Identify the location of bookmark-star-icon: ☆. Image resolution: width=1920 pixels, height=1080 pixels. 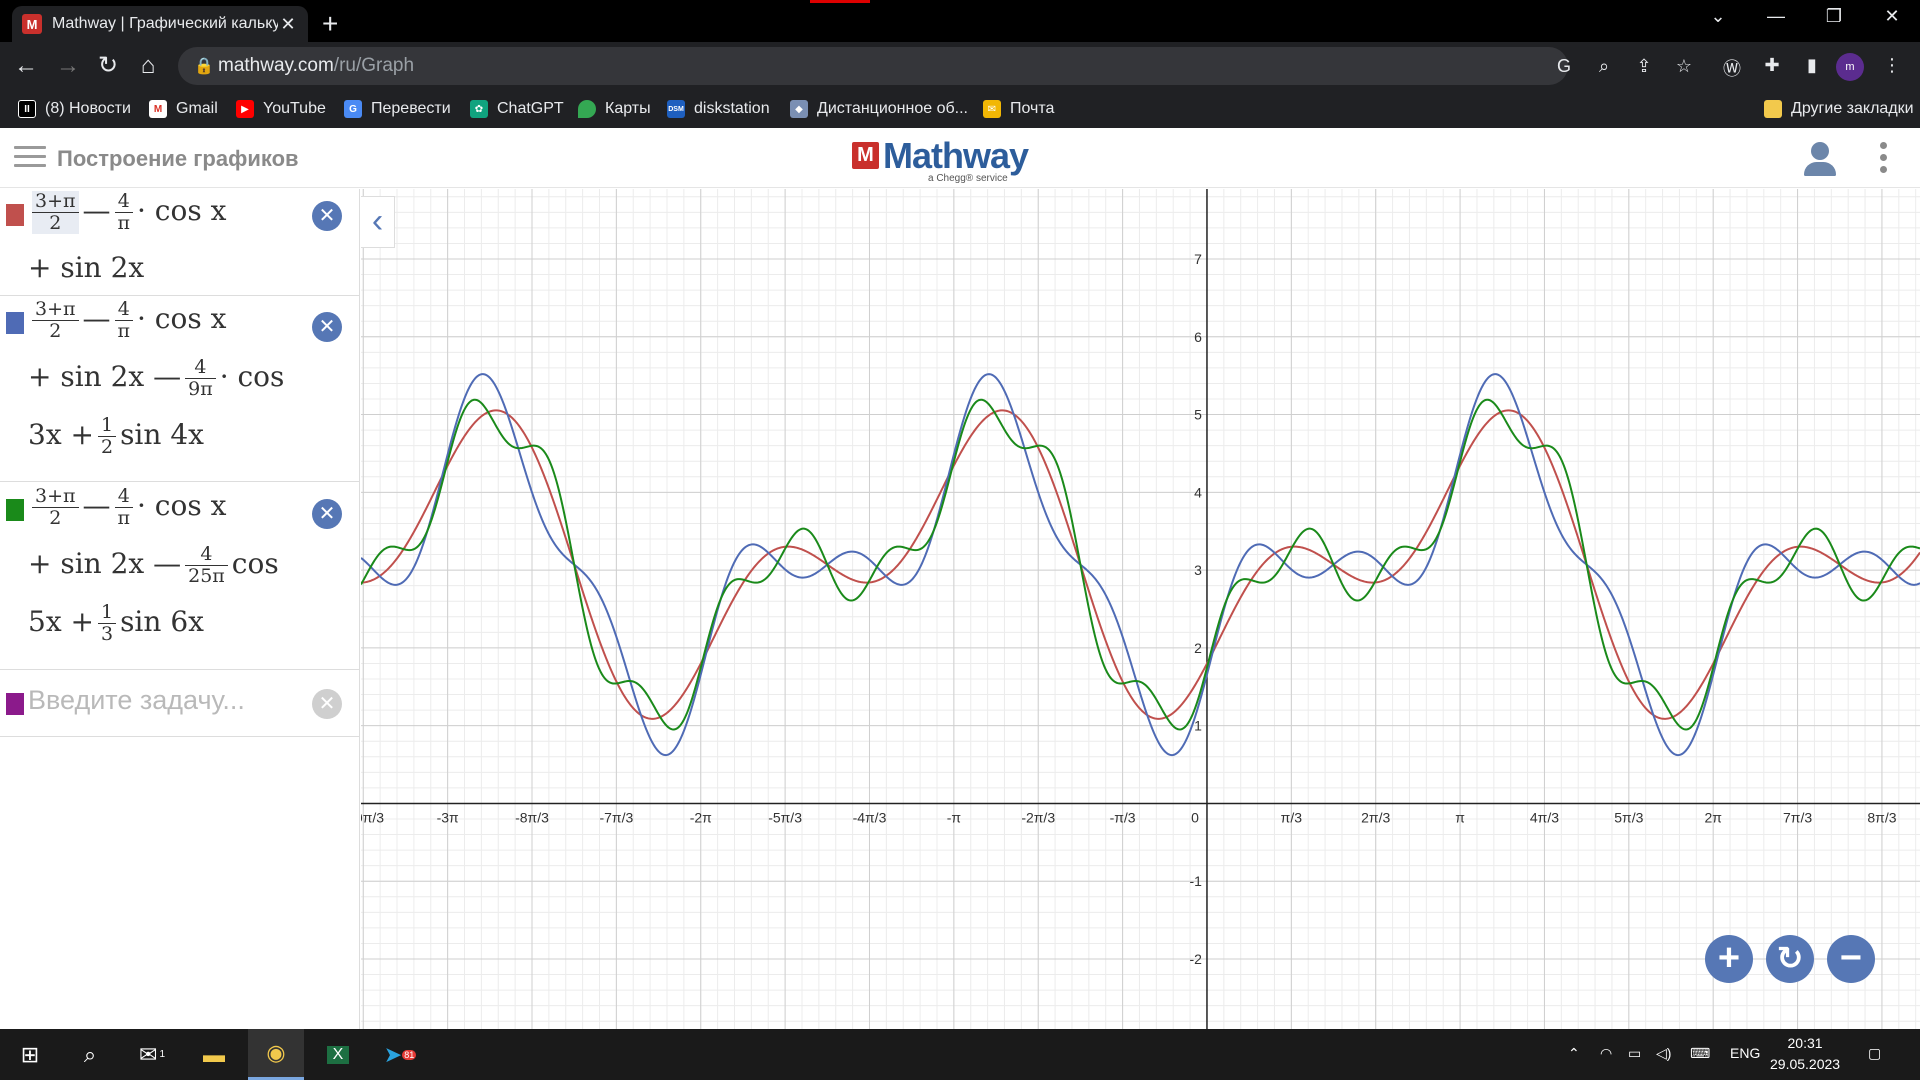
(1684, 68).